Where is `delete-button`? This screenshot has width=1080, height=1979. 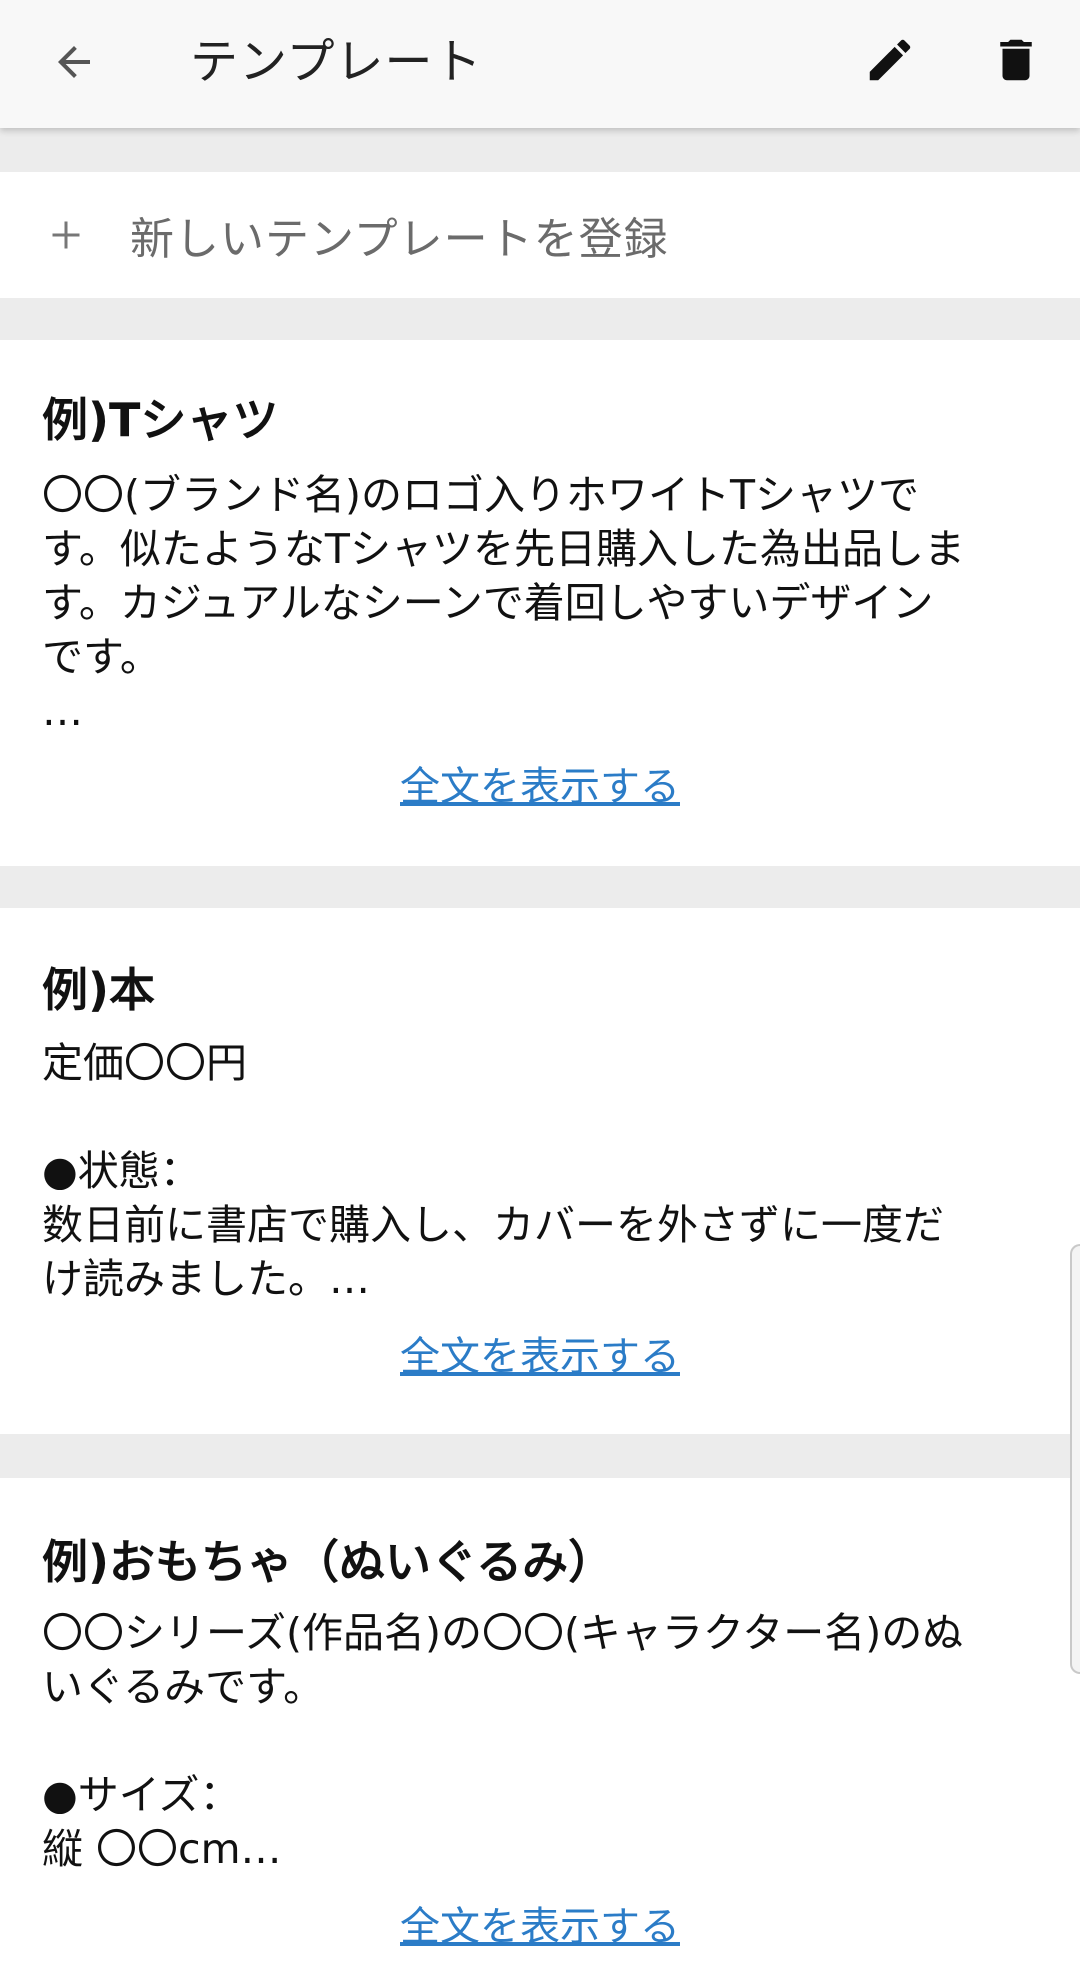 delete-button is located at coordinates (1016, 60).